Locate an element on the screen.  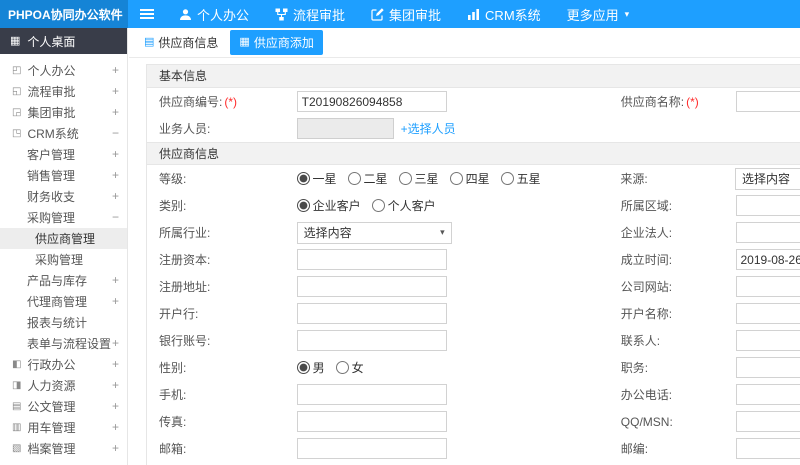
sidebar-item-supplier-mgmt: 供应商管理 is located at coordinates (63, 238).